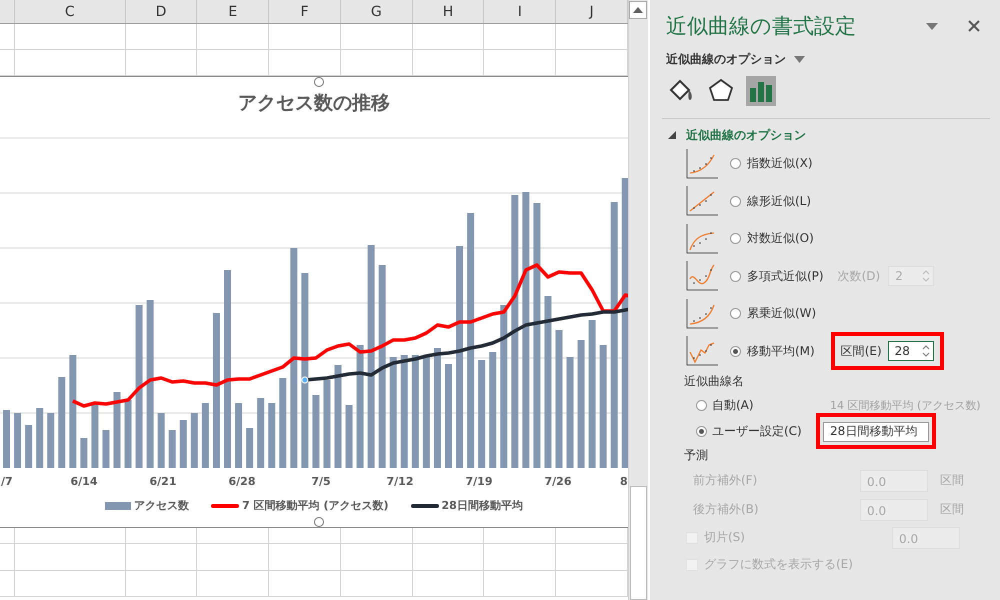 This screenshot has height=600, width=1000. What do you see at coordinates (876, 432) in the screenshot?
I see `name-input-field: 28日間移動平均` at bounding box center [876, 432].